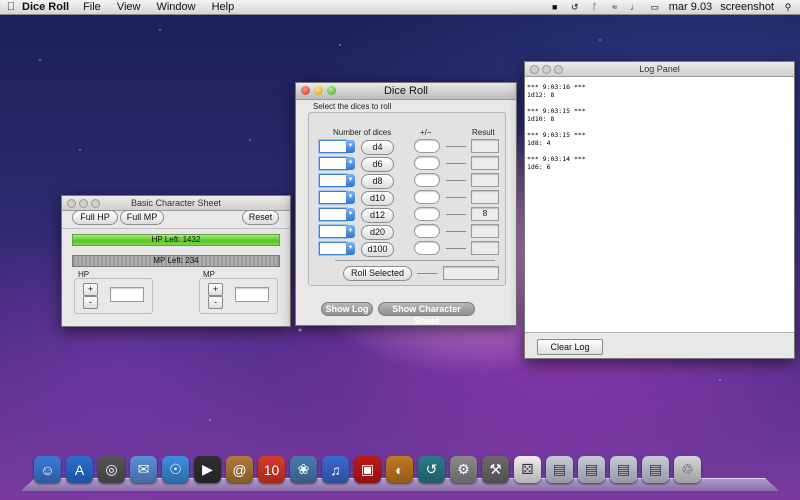 This screenshot has height=500, width=800. What do you see at coordinates (463, 469) in the screenshot?
I see `system-preferences-icon: ⚙` at bounding box center [463, 469].